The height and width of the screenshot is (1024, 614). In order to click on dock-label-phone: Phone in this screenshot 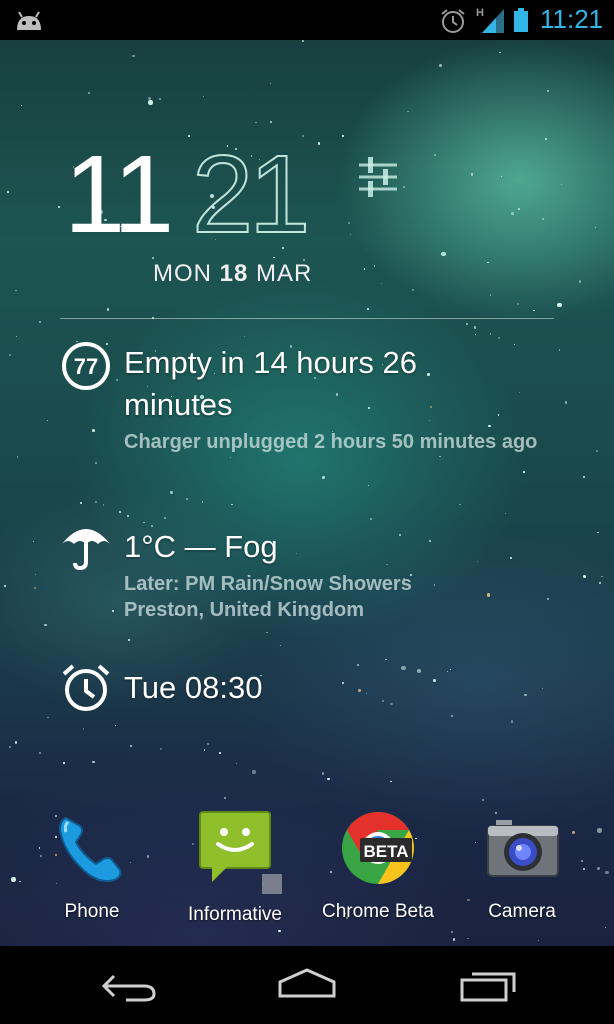, I will do `click(92, 911)`.